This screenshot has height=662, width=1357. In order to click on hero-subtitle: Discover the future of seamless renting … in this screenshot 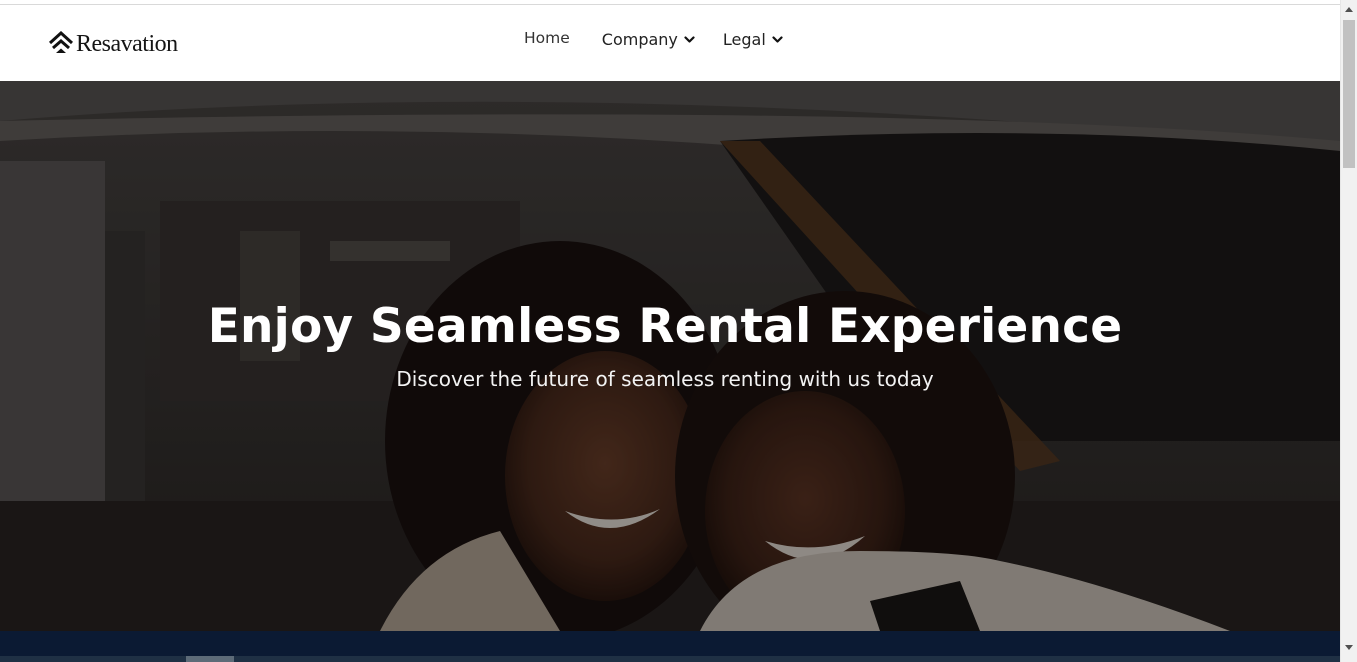, I will do `click(665, 379)`.